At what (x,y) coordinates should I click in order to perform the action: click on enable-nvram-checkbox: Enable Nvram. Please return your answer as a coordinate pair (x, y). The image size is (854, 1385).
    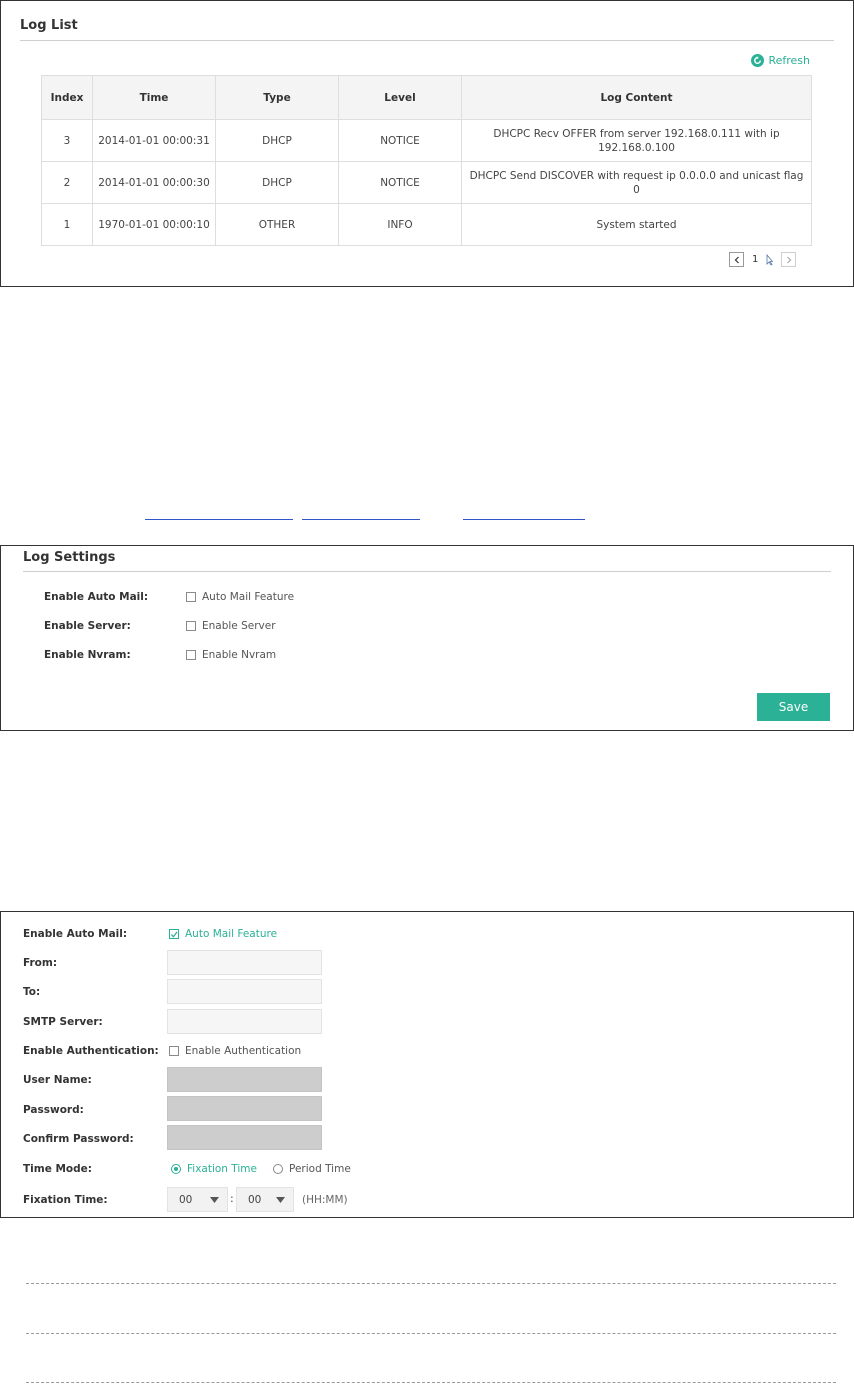
    Looking at the image, I should click on (231, 655).